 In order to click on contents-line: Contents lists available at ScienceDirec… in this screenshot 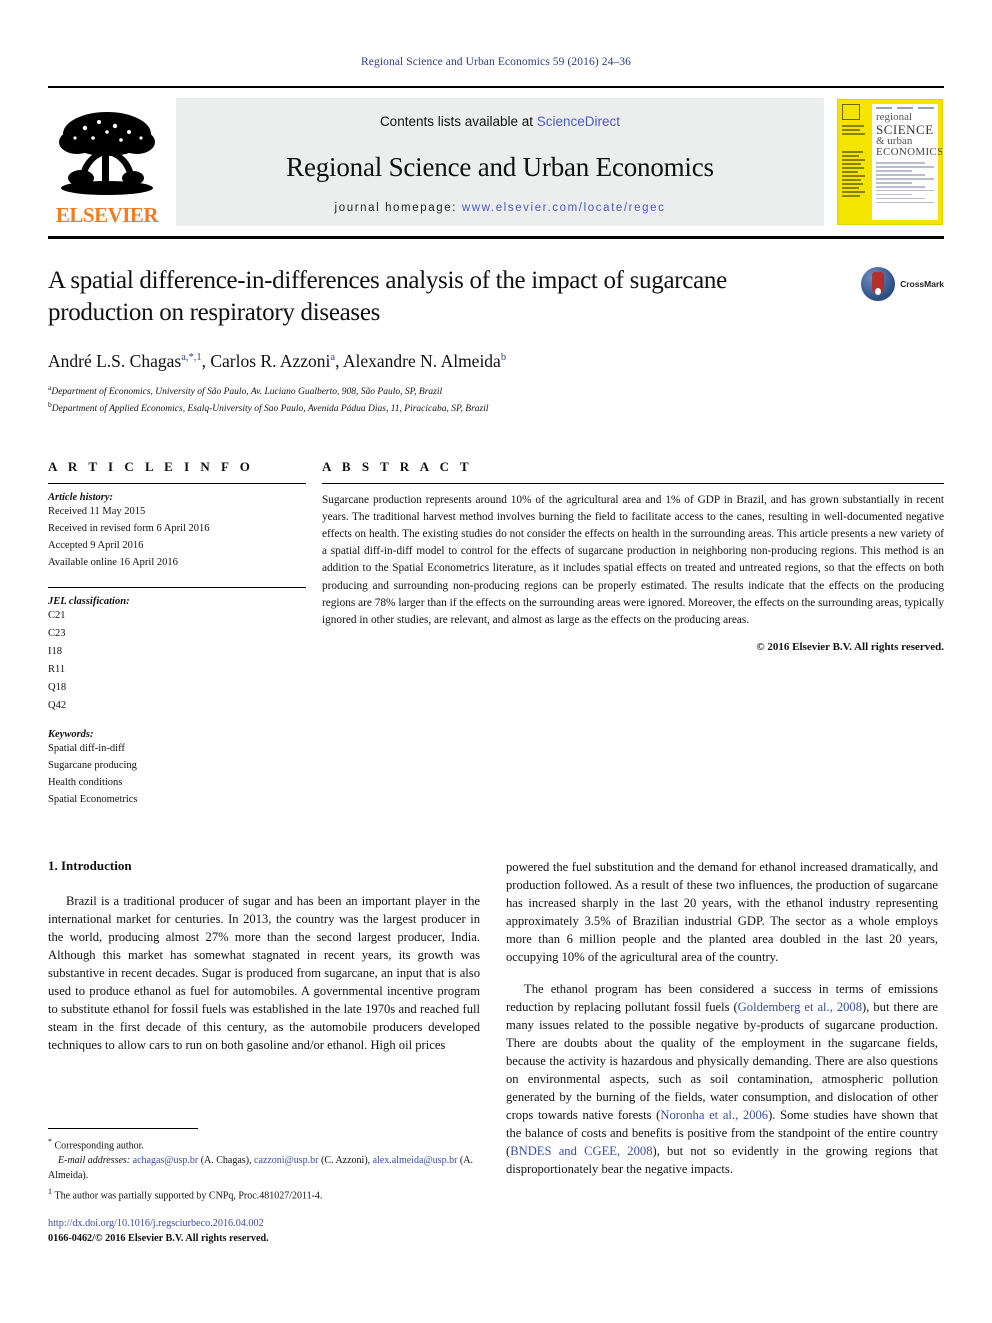, I will do `click(500, 121)`.